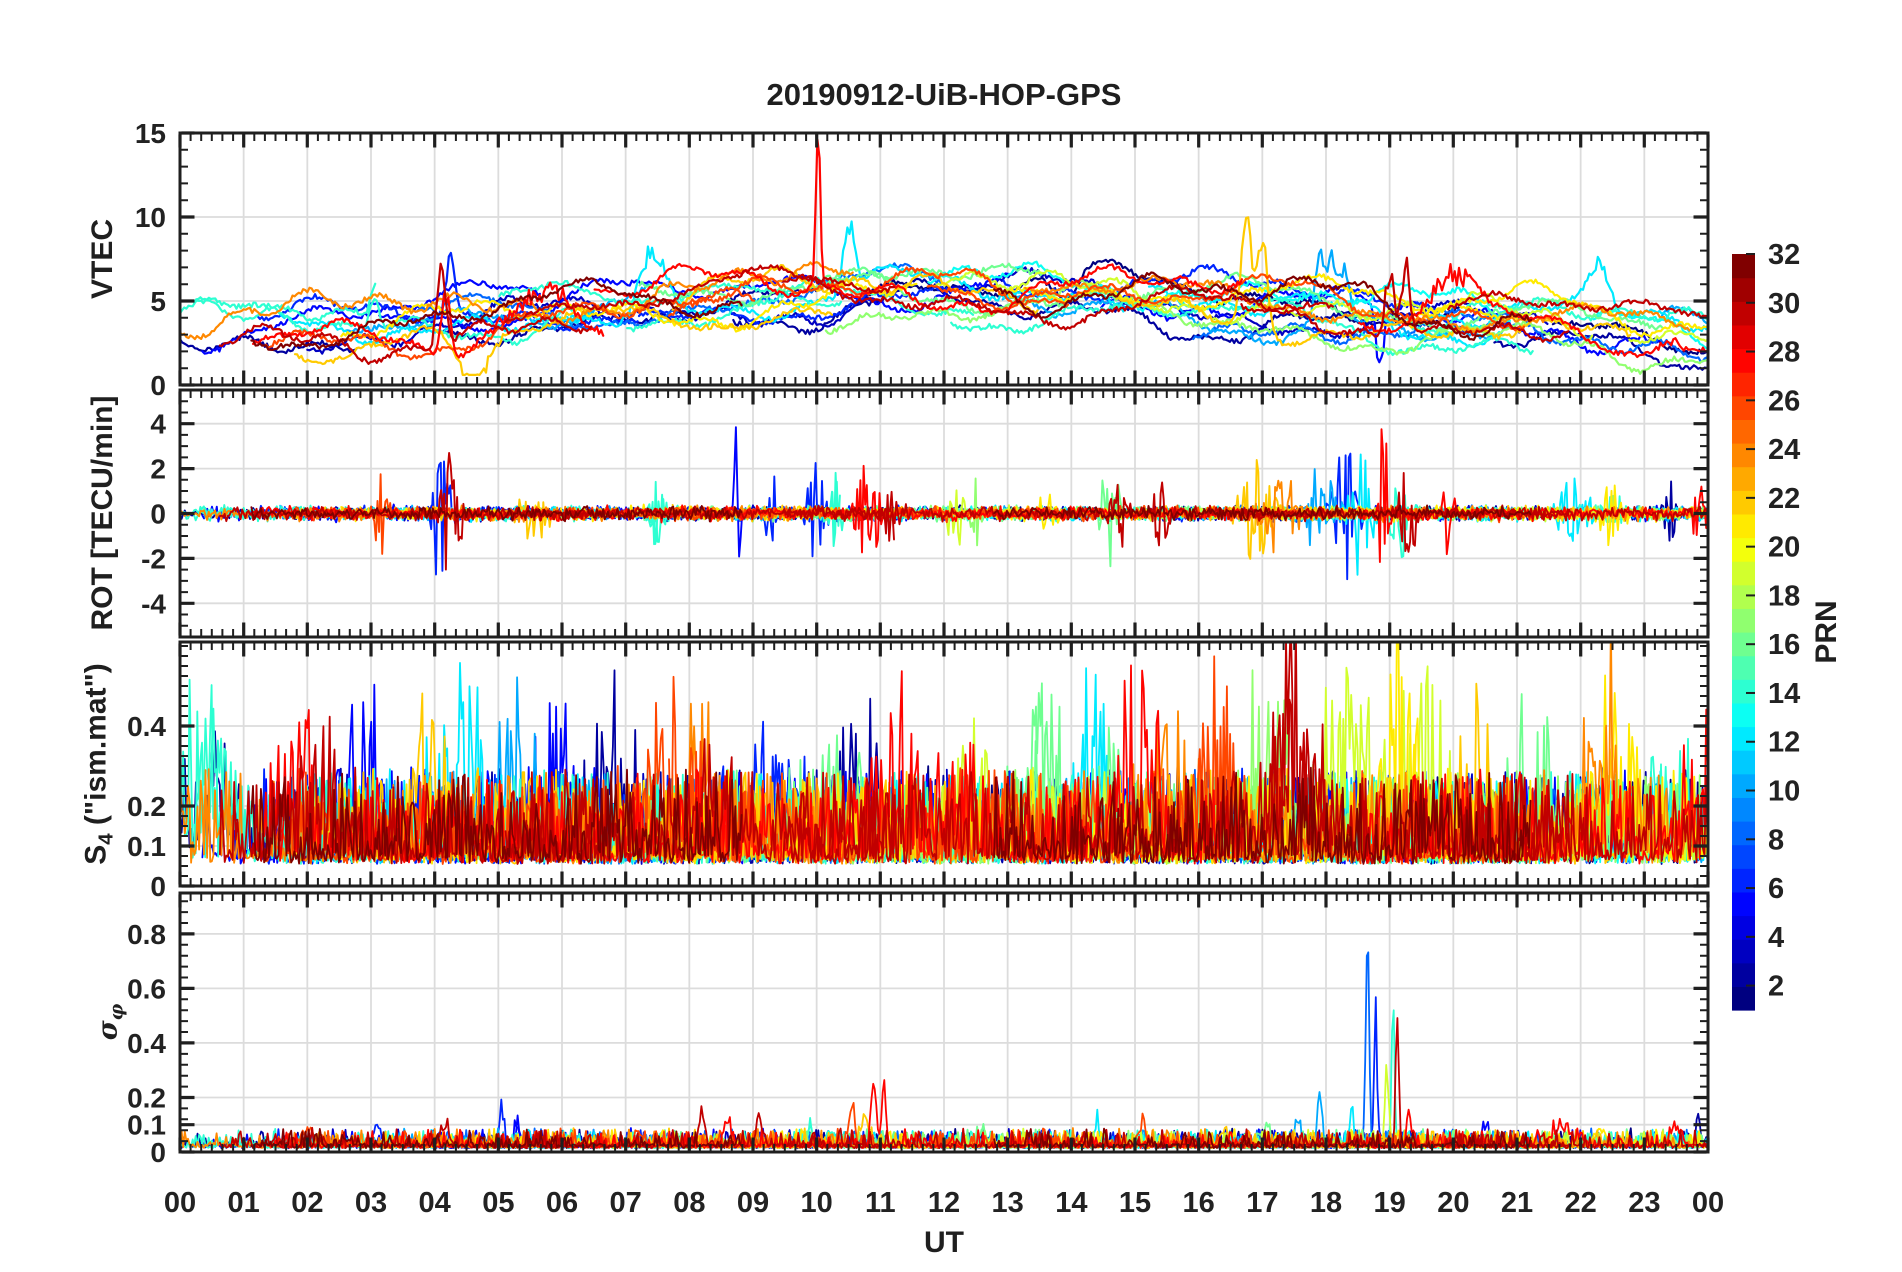 This screenshot has height=1272, width=1902. Describe the element at coordinates (880, 1203) in the screenshot. I see `svg-text: 11` at that location.